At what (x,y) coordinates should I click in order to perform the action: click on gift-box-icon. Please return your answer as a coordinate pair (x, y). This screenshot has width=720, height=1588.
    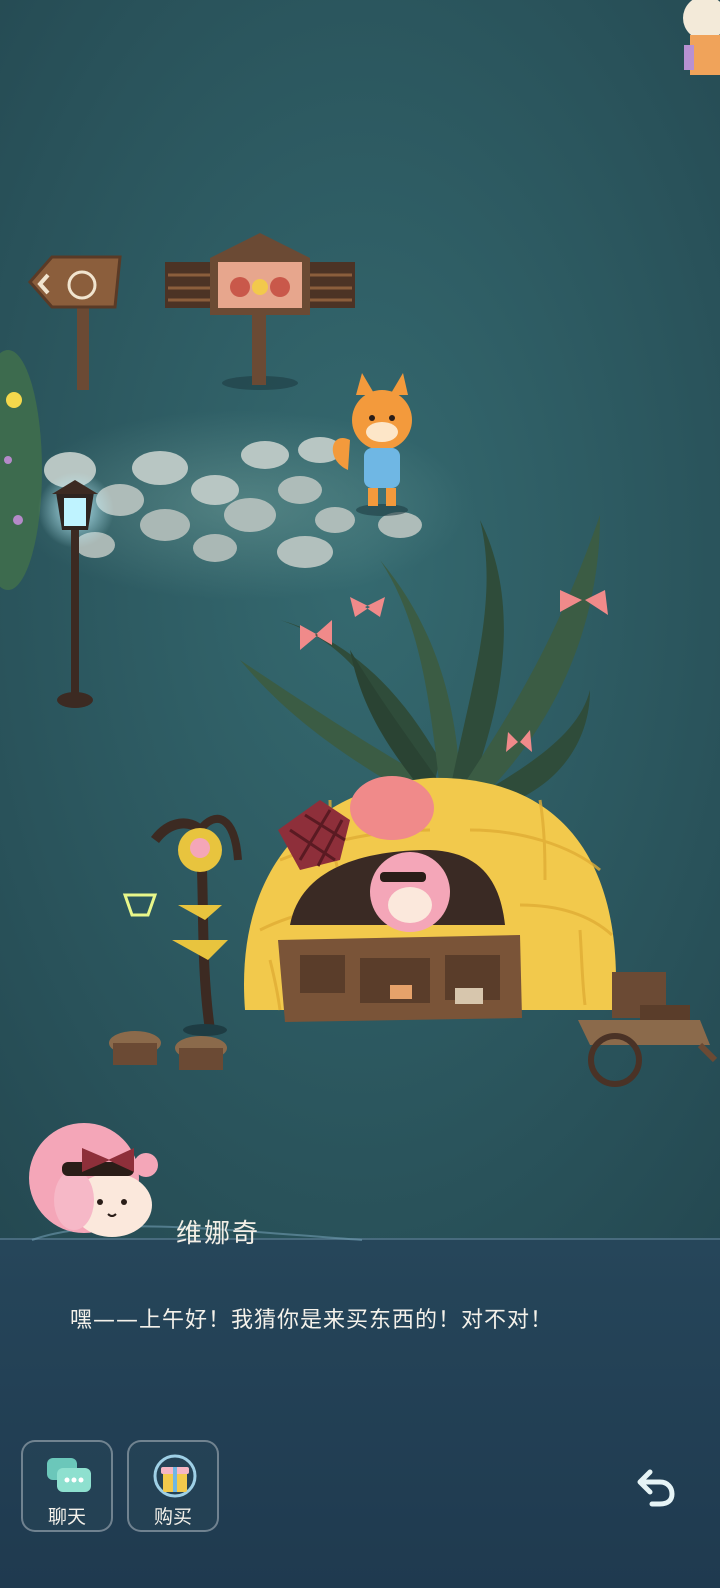
    Looking at the image, I should click on (175, 1476).